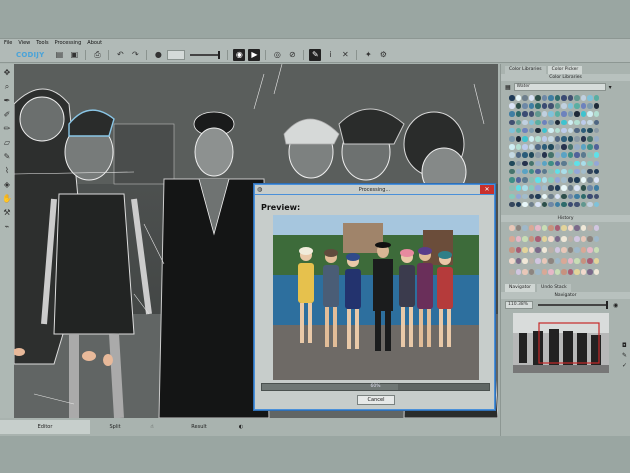 This screenshot has height=473, width=630. I want to click on tab-split: Split, so click(115, 427).